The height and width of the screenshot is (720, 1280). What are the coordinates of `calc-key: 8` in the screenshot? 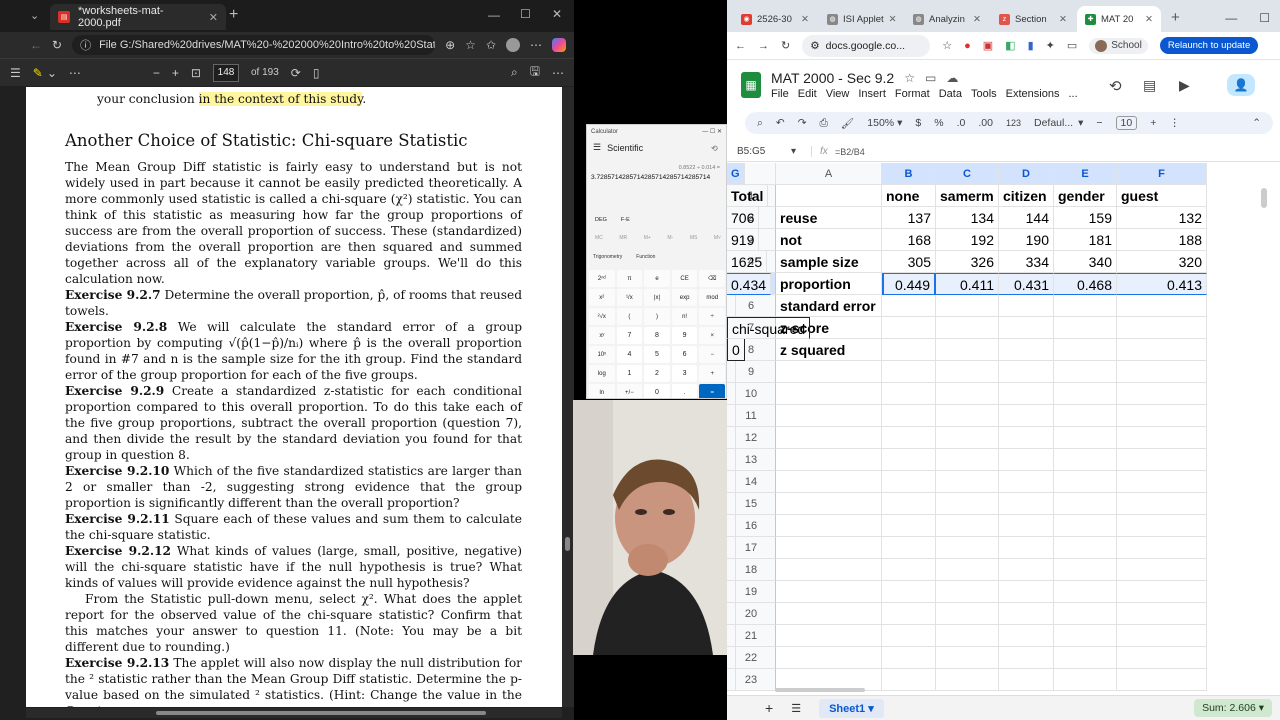 It's located at (657, 335).